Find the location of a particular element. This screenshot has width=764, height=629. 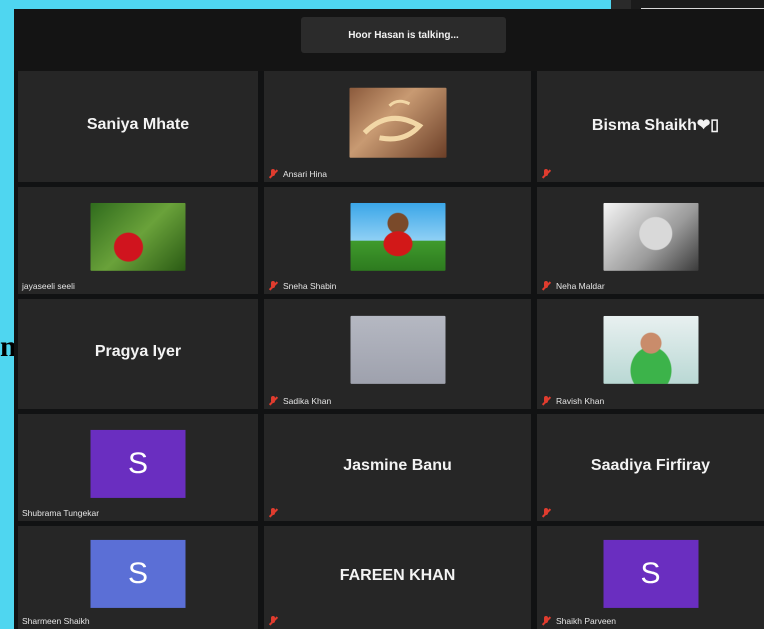

participant-footer: Shaikh Parveen is located at coordinates (578, 621).